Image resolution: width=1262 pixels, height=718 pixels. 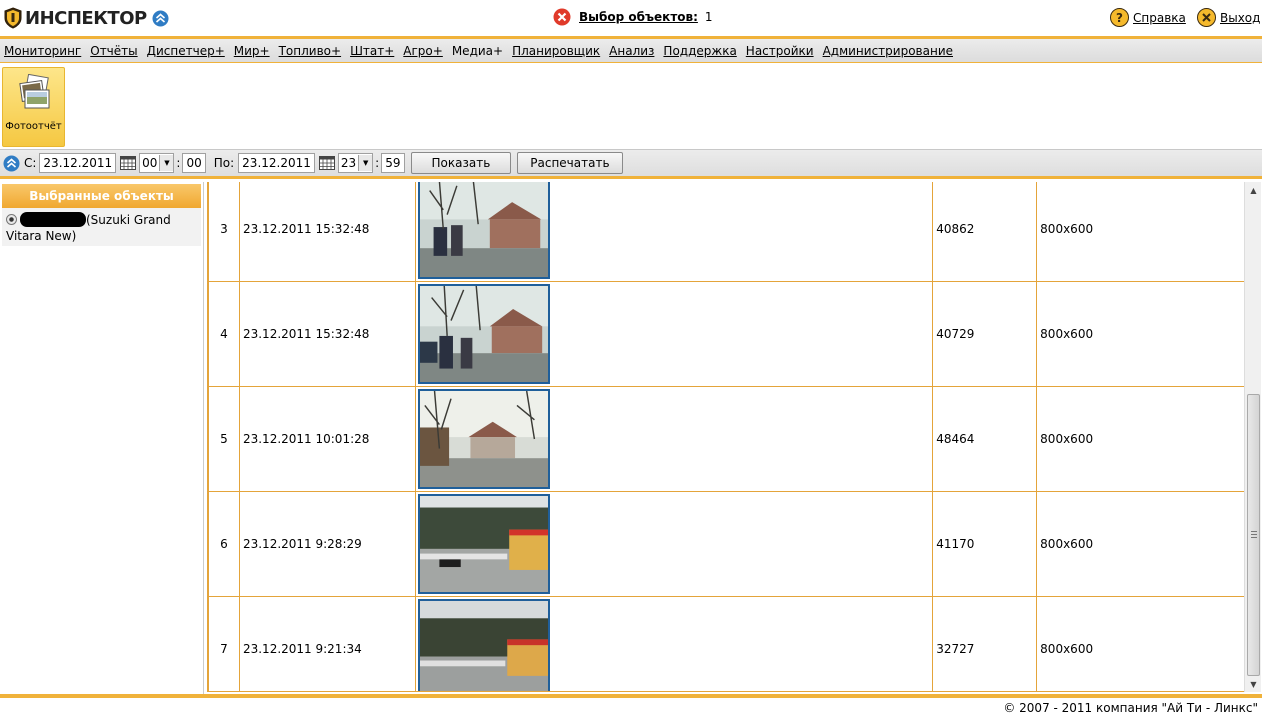 I want to click on row-number: 4, so click(x=224, y=334).